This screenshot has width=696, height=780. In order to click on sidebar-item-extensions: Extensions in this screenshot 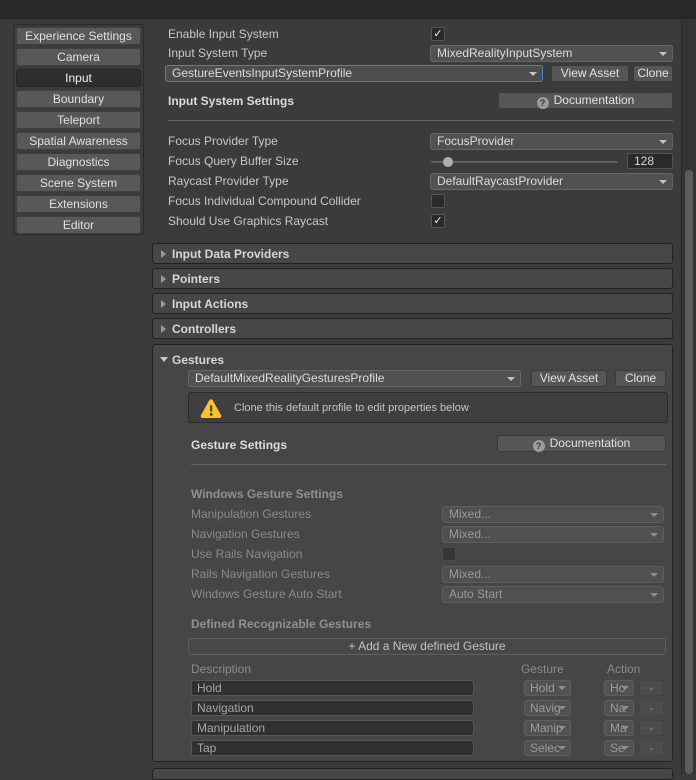, I will do `click(78, 204)`.